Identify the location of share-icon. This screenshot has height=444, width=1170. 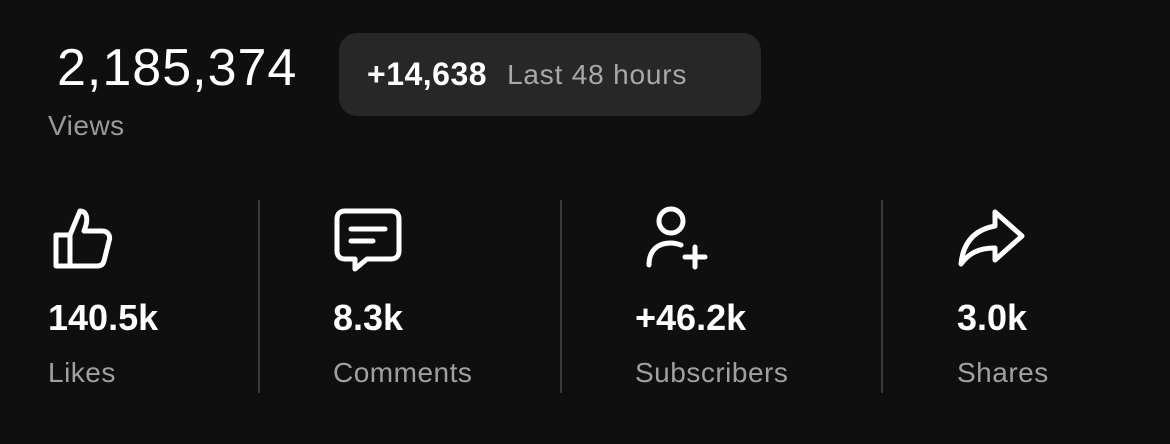
(992, 238).